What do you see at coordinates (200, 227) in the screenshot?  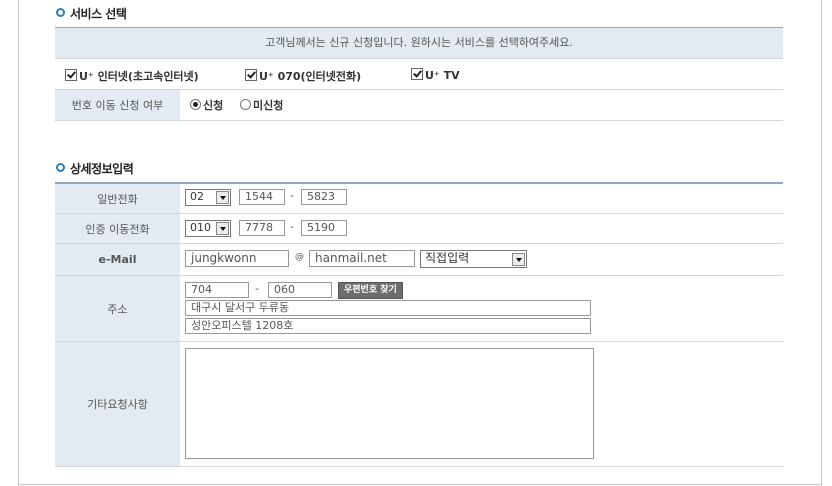 I see `mobile-prefix-value: 010` at bounding box center [200, 227].